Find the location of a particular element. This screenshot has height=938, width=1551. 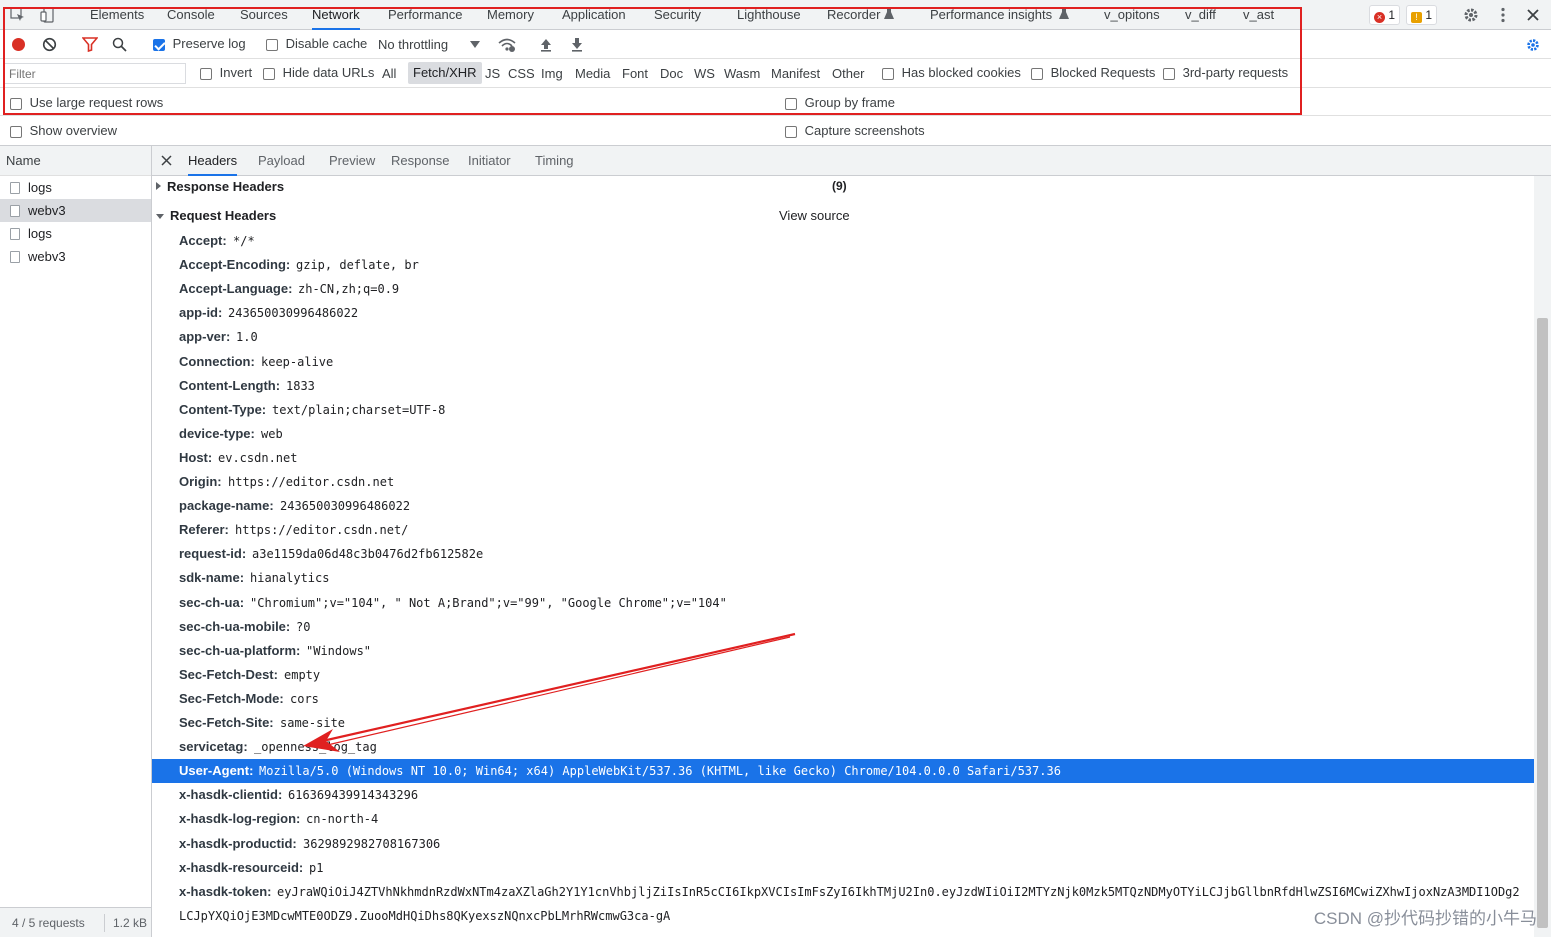

header-row: x-hasdk-resourceid: p1 is located at coordinates (843, 868).